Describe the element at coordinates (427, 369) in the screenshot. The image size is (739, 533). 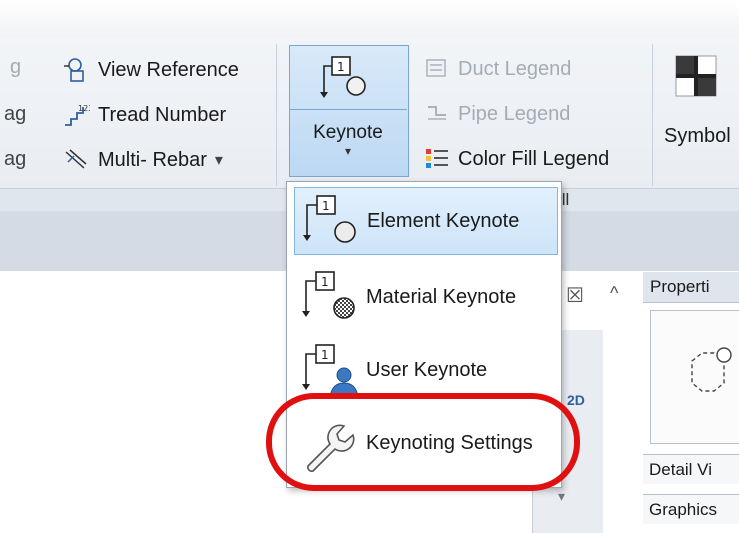
I see `user-keynote-label: User Keynote` at that location.